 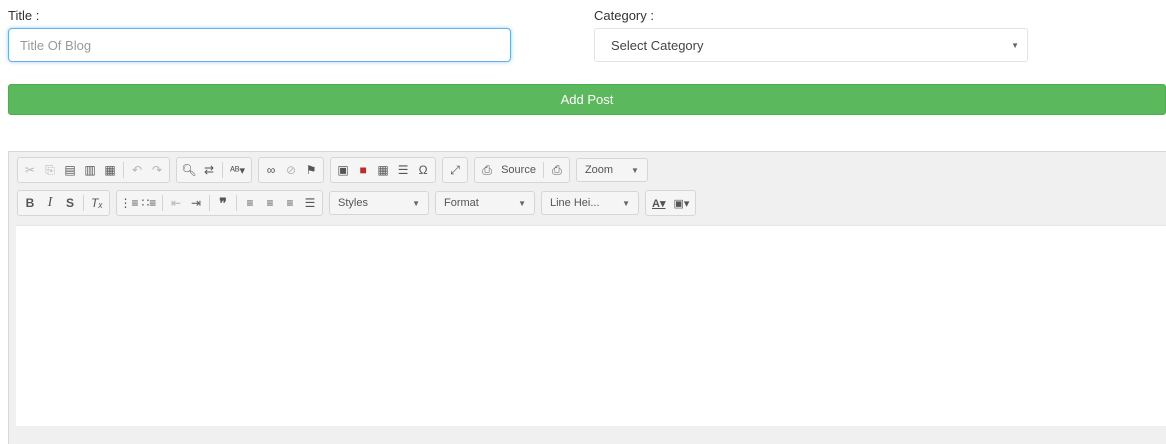 I want to click on colors-group: A▾ ▣▾, so click(x=671, y=203).